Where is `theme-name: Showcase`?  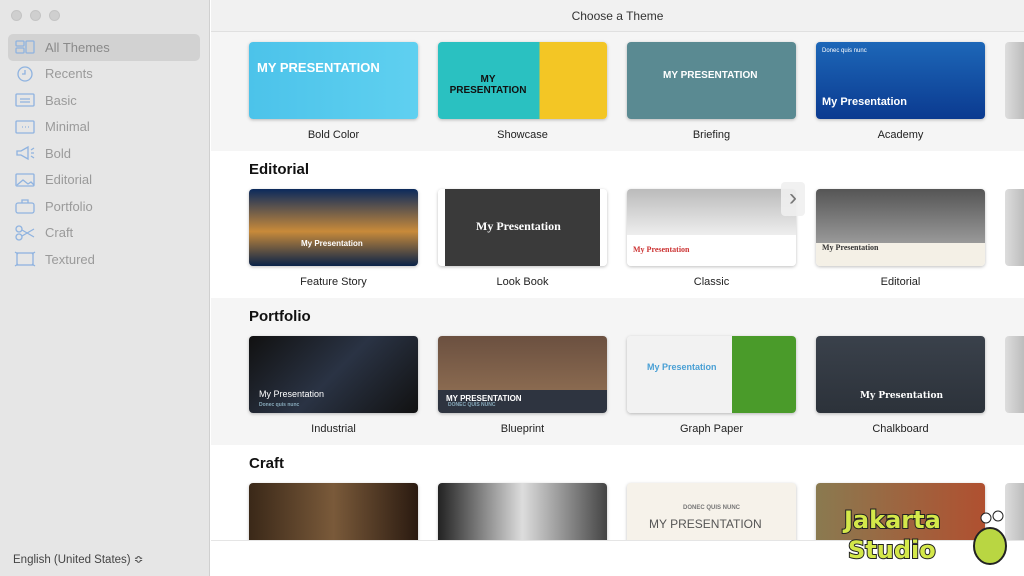
theme-name: Showcase is located at coordinates (522, 135).